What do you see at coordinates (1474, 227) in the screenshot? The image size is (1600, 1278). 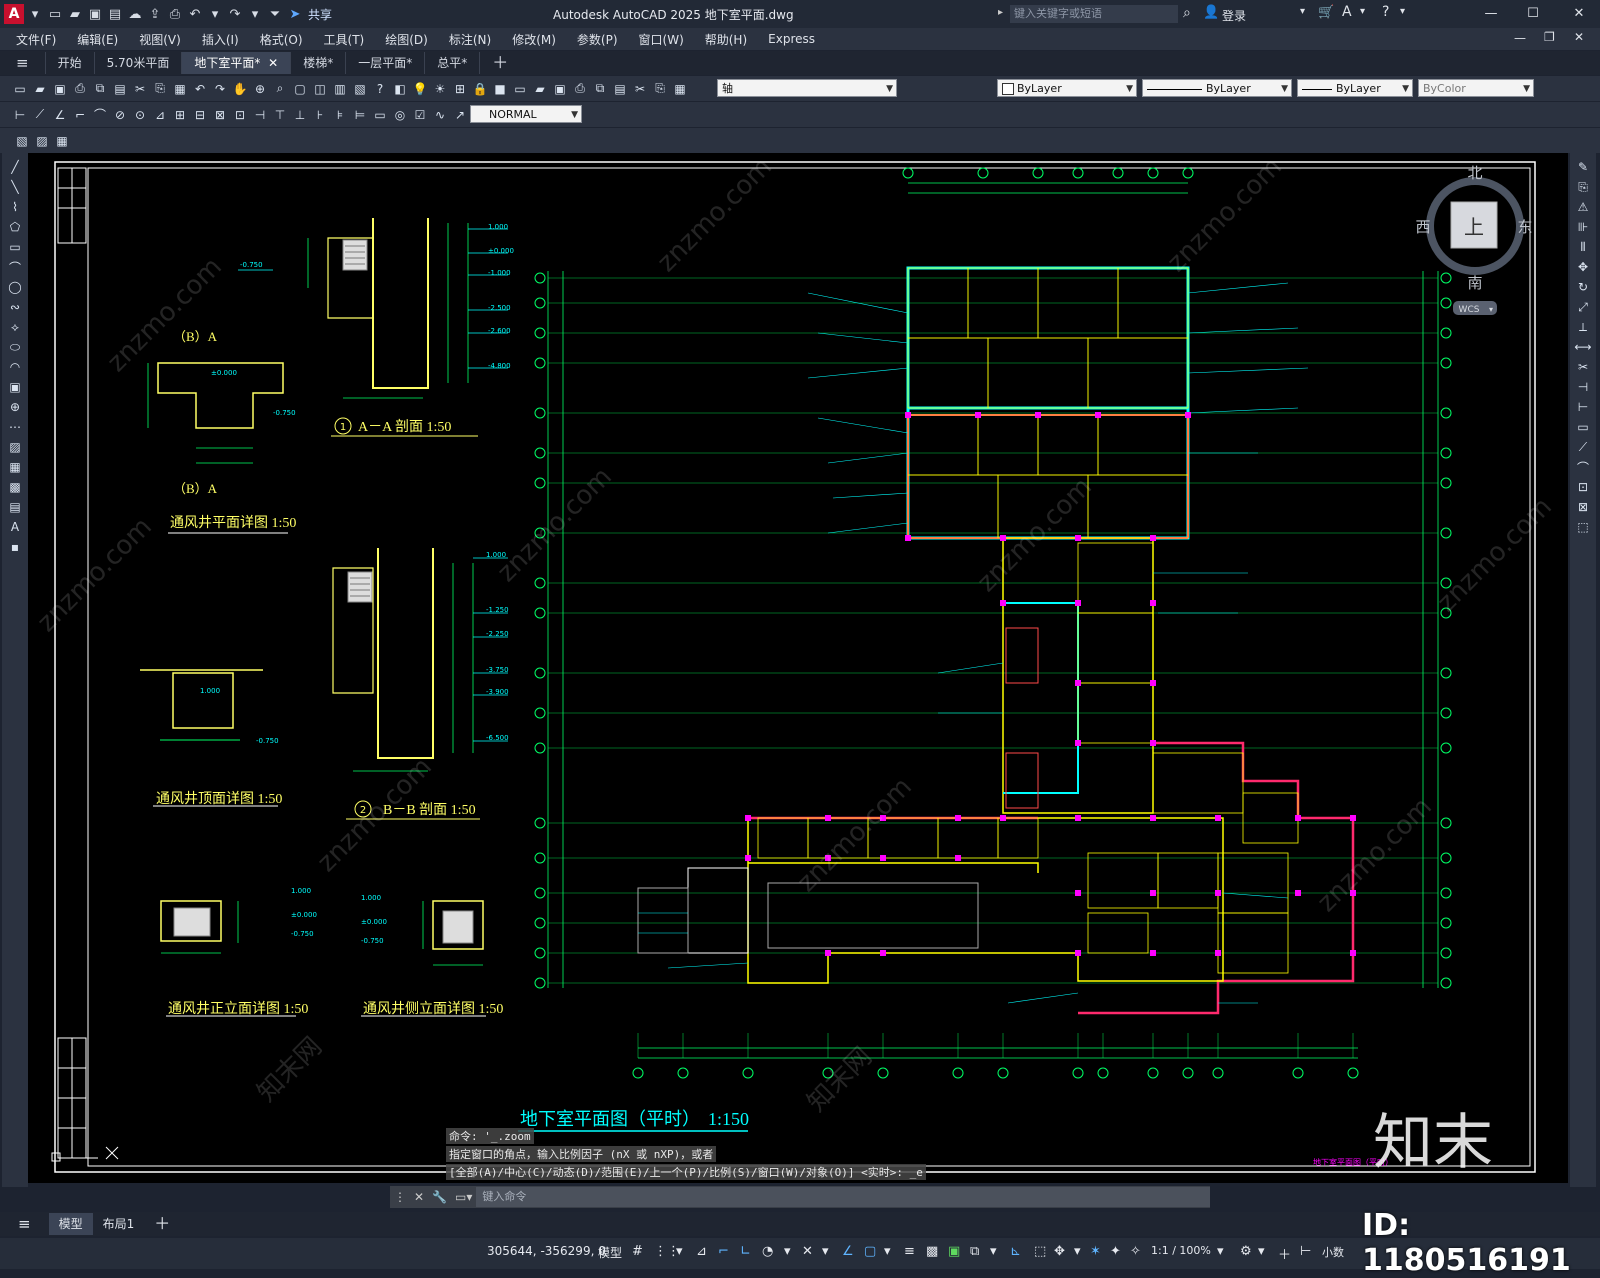 I see `viewcube-top-face: 上` at bounding box center [1474, 227].